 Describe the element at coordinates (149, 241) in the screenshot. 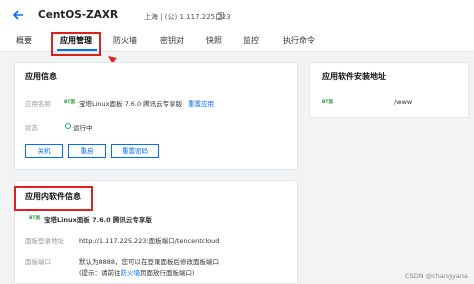

I see `panel-address-value: http://1.117.225.223:面板端口/tencentcloud` at that location.